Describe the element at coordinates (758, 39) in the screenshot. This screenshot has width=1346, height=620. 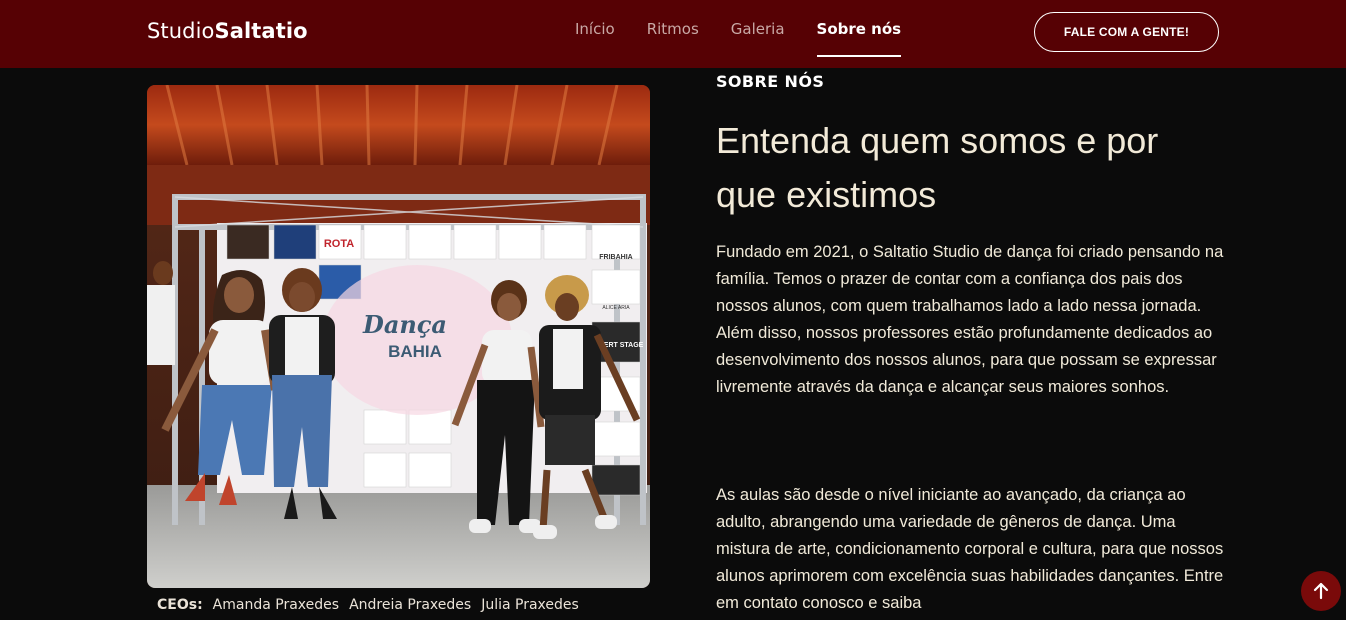
I see `nav-link-galeria: Galeria` at that location.